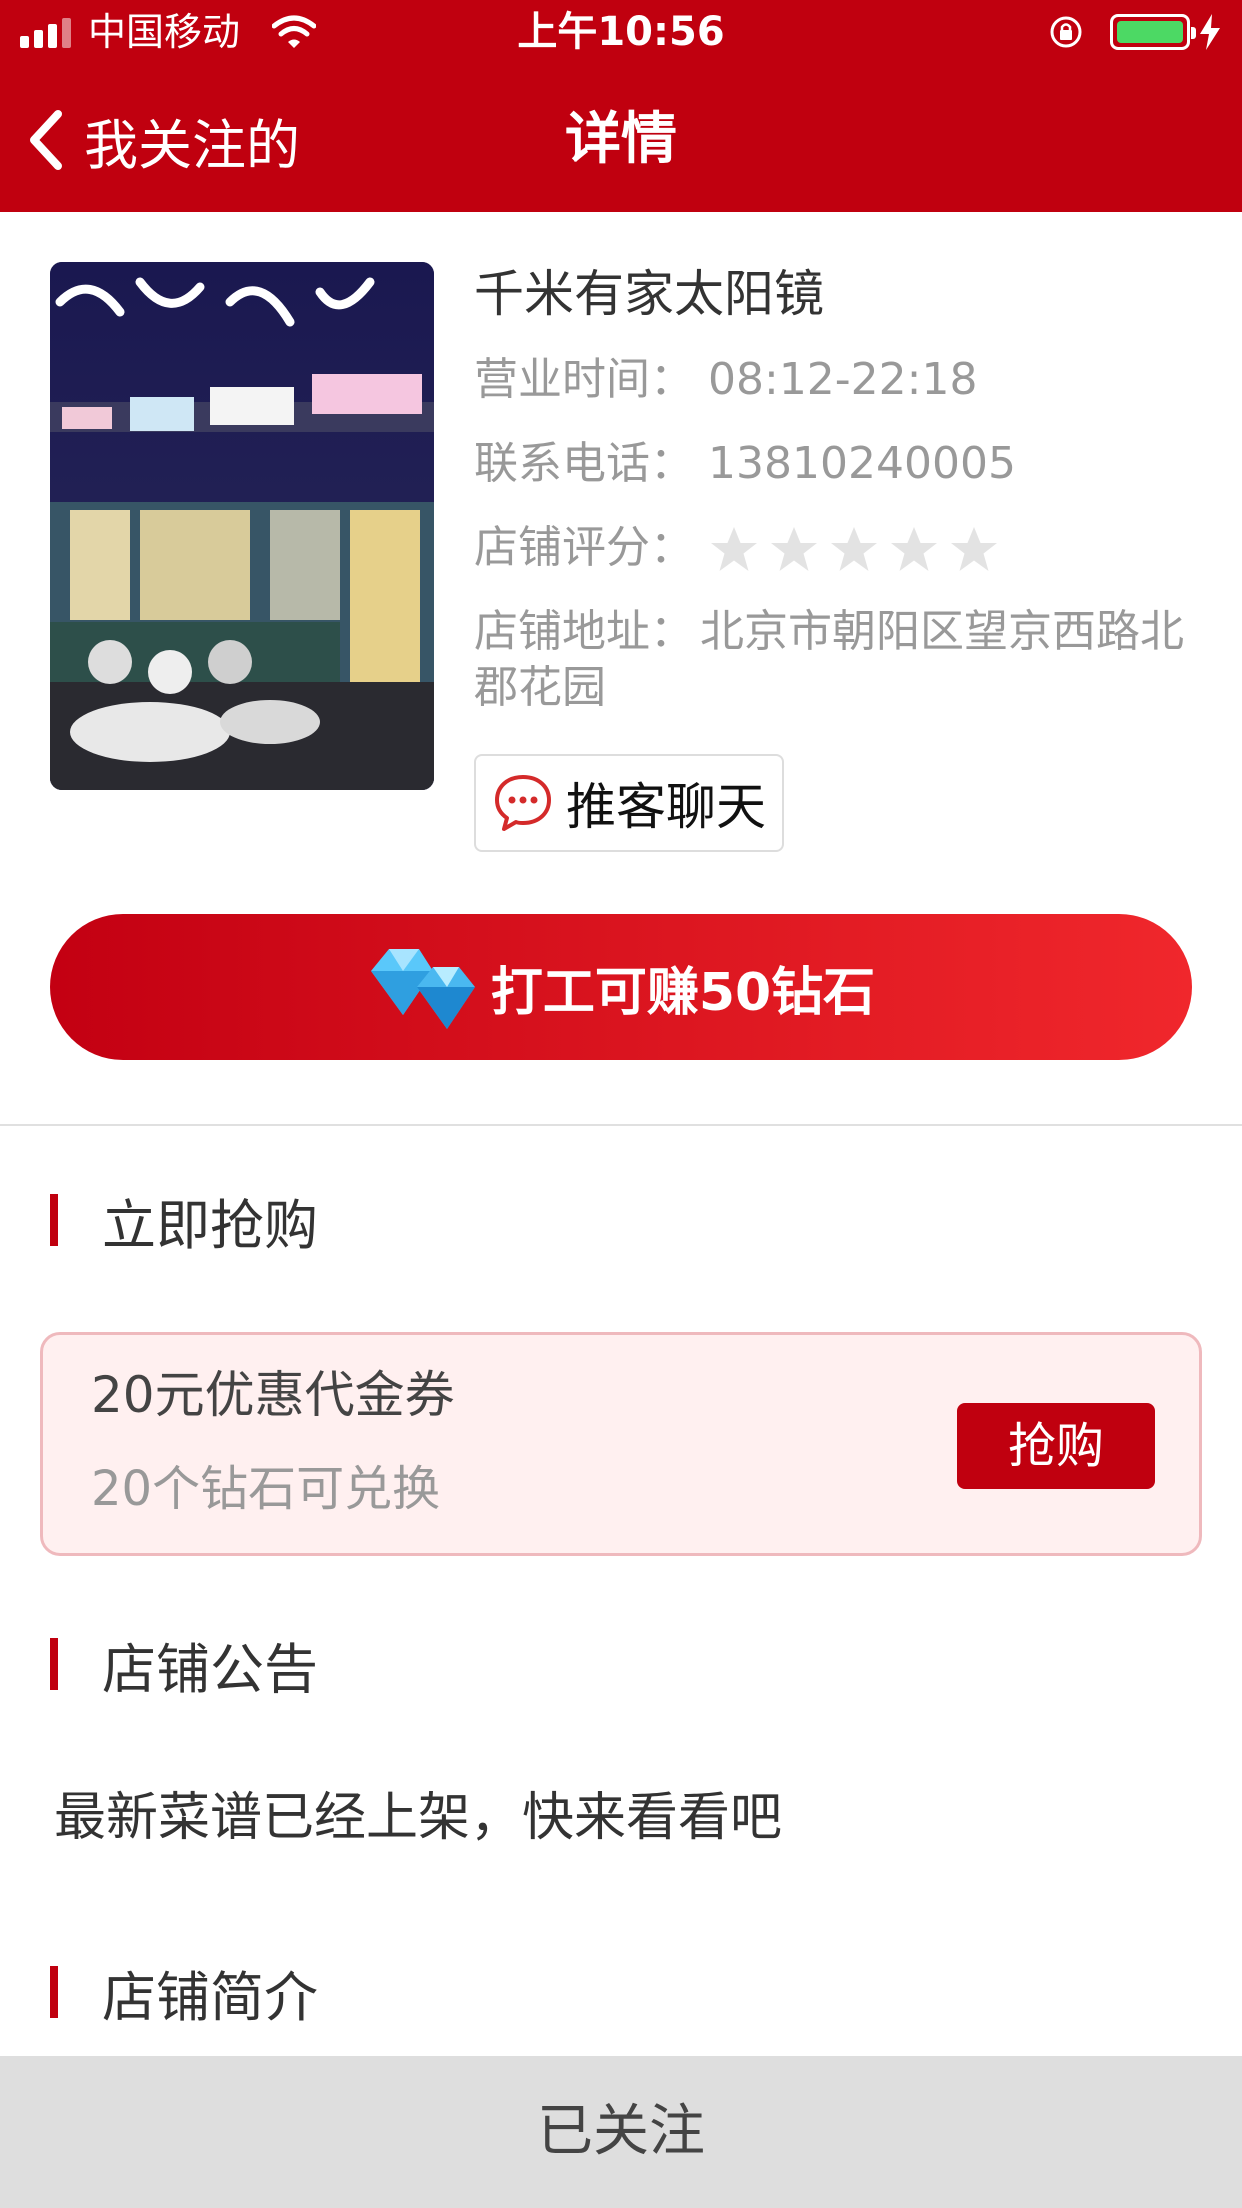  Describe the element at coordinates (1066, 32) in the screenshot. I see `rotation-lock-icon` at that location.